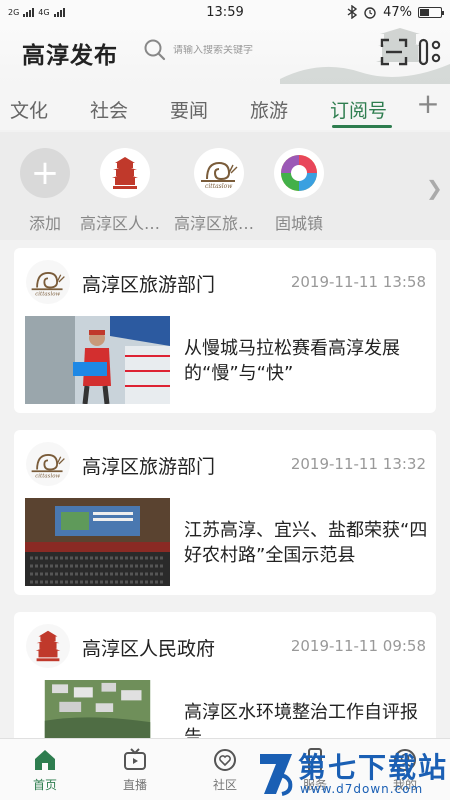  What do you see at coordinates (362, 789) in the screenshot?
I see `watermark-url: www.d7down.com` at bounding box center [362, 789].